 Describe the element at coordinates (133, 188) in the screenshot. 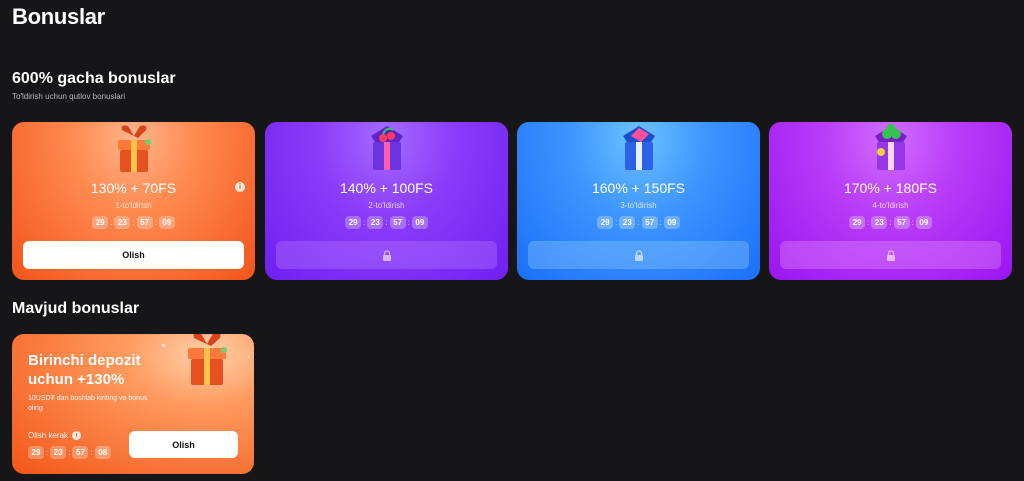

I see `card-amount: 130% + 70FS` at that location.